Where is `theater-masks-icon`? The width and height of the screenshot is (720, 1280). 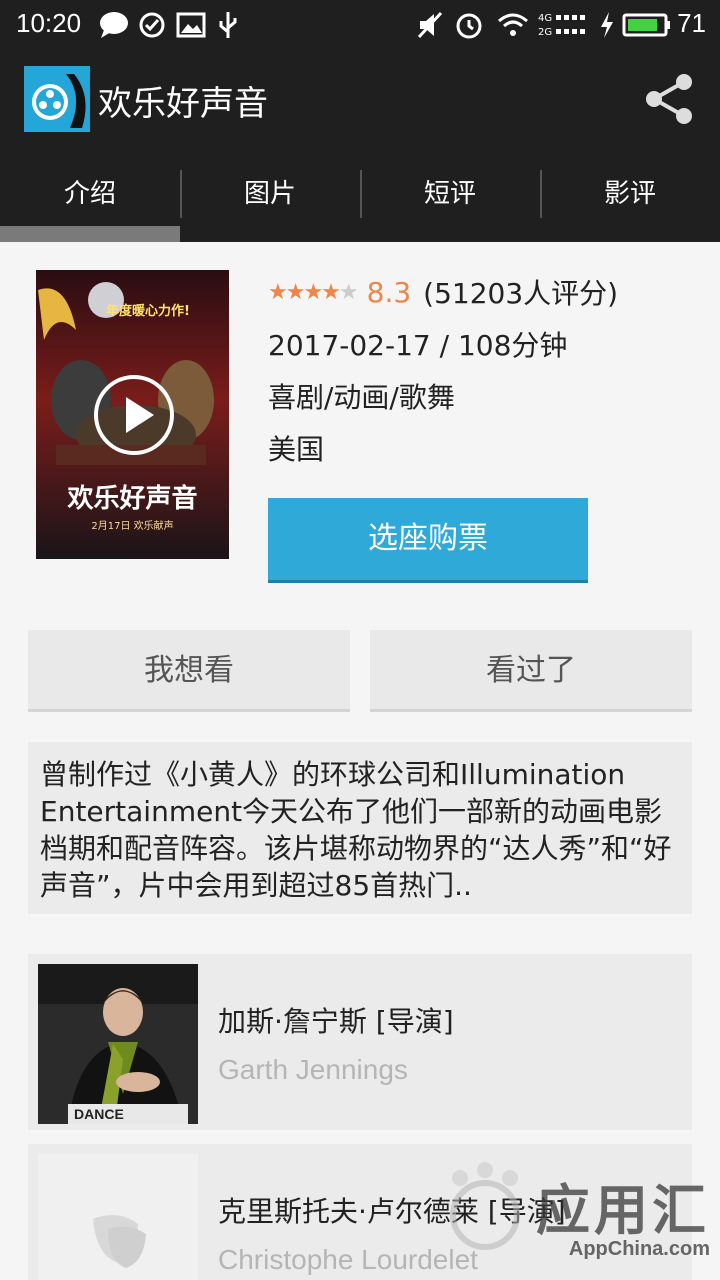
theater-masks-icon is located at coordinates (119, 1241).